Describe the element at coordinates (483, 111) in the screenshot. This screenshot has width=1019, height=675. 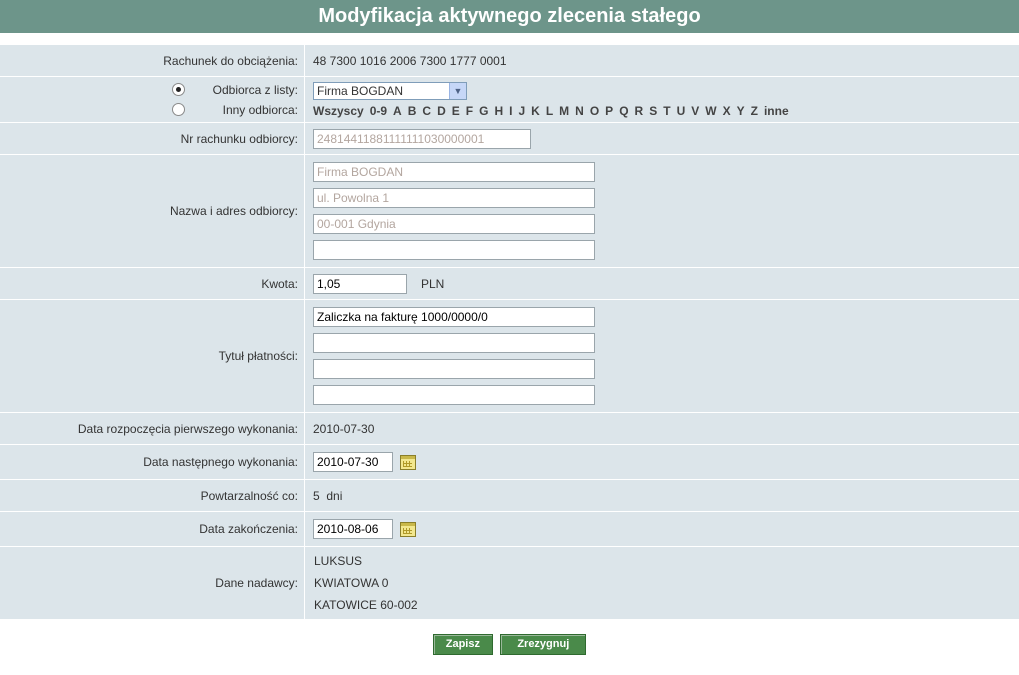
I see `filter-letter-link: G` at that location.